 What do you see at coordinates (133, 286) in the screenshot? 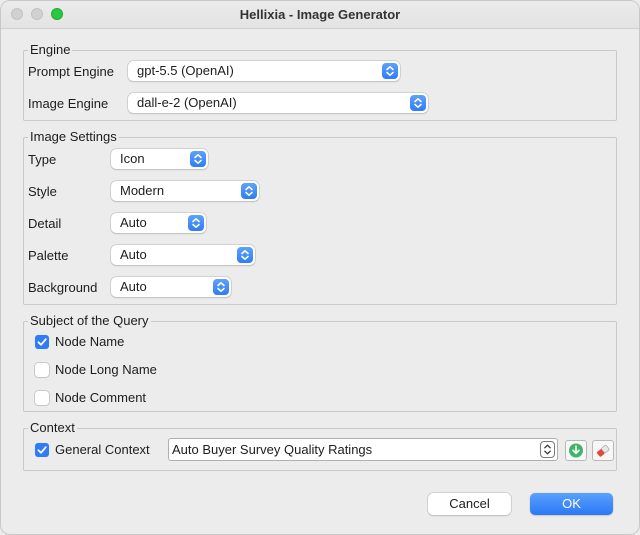
I see `background-value: Auto` at bounding box center [133, 286].